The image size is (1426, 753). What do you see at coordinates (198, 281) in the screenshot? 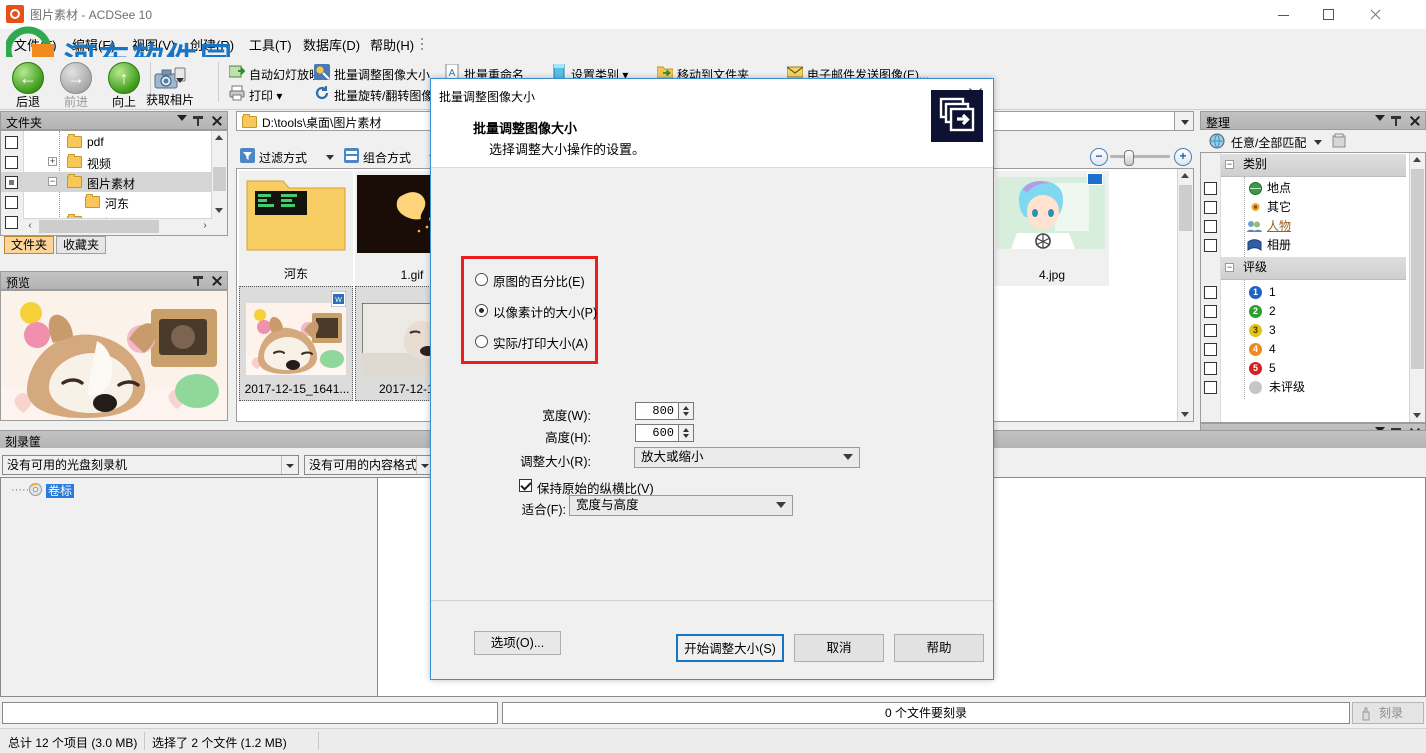
I see `preview-panel-pin-icon` at bounding box center [198, 281].